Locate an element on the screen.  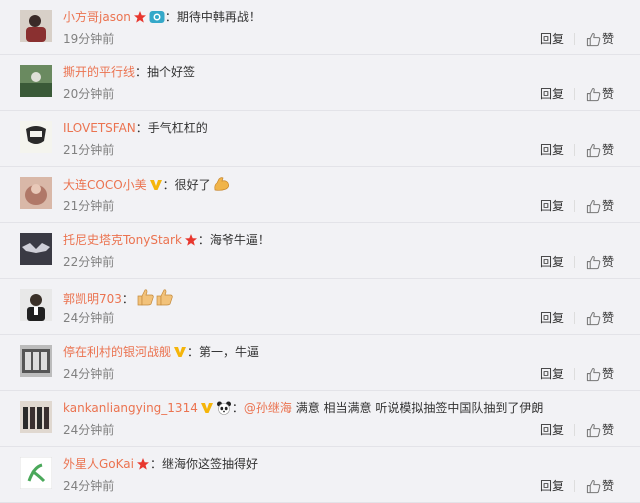
comment-item: 外星人GoKai ：继海你这签抽得好 24分钟前 回复 赞 is located at coordinates (320, 475).